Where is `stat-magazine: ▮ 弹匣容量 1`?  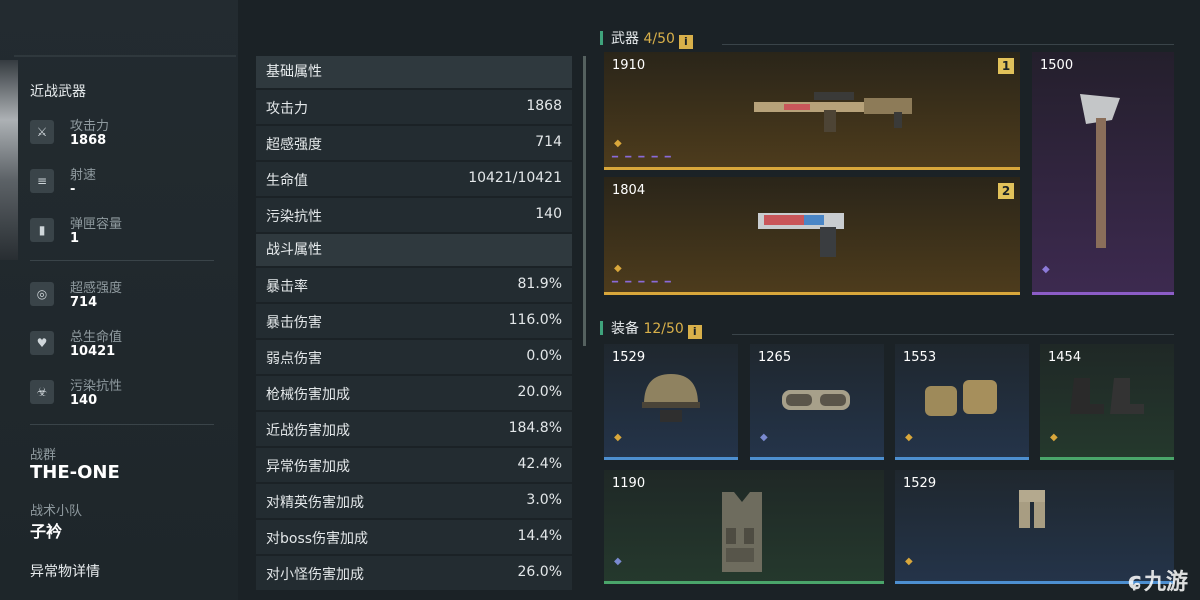 stat-magazine: ▮ 弹匣容量 1 is located at coordinates (130, 234).